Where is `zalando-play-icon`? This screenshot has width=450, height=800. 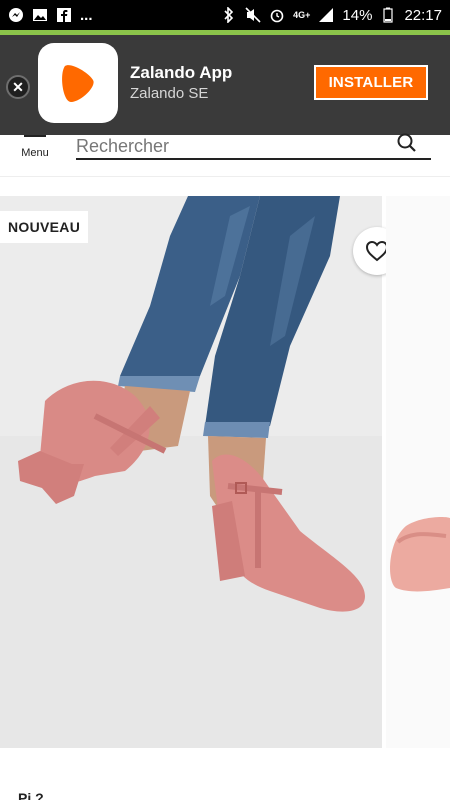
zalando-play-icon is located at coordinates (78, 83).